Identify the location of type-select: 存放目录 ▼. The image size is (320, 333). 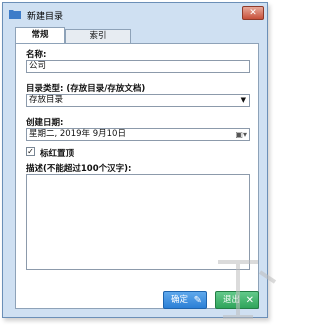
(138, 100).